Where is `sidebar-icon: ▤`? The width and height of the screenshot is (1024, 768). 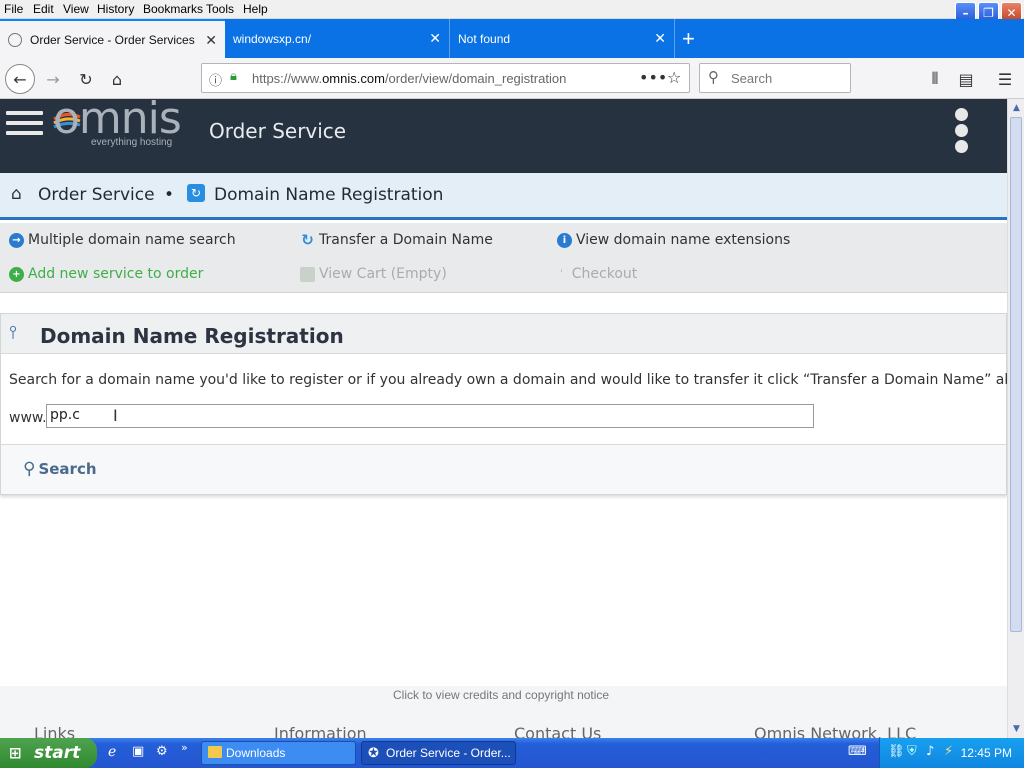
sidebar-icon: ▤ is located at coordinates (966, 79).